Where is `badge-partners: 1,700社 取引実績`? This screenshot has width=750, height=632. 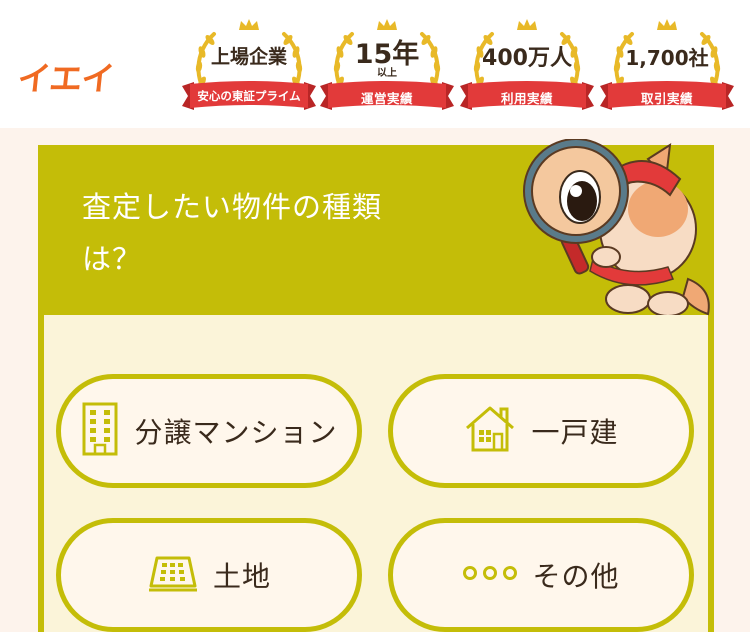 badge-partners: 1,700社 取引実績 is located at coordinates (667, 67).